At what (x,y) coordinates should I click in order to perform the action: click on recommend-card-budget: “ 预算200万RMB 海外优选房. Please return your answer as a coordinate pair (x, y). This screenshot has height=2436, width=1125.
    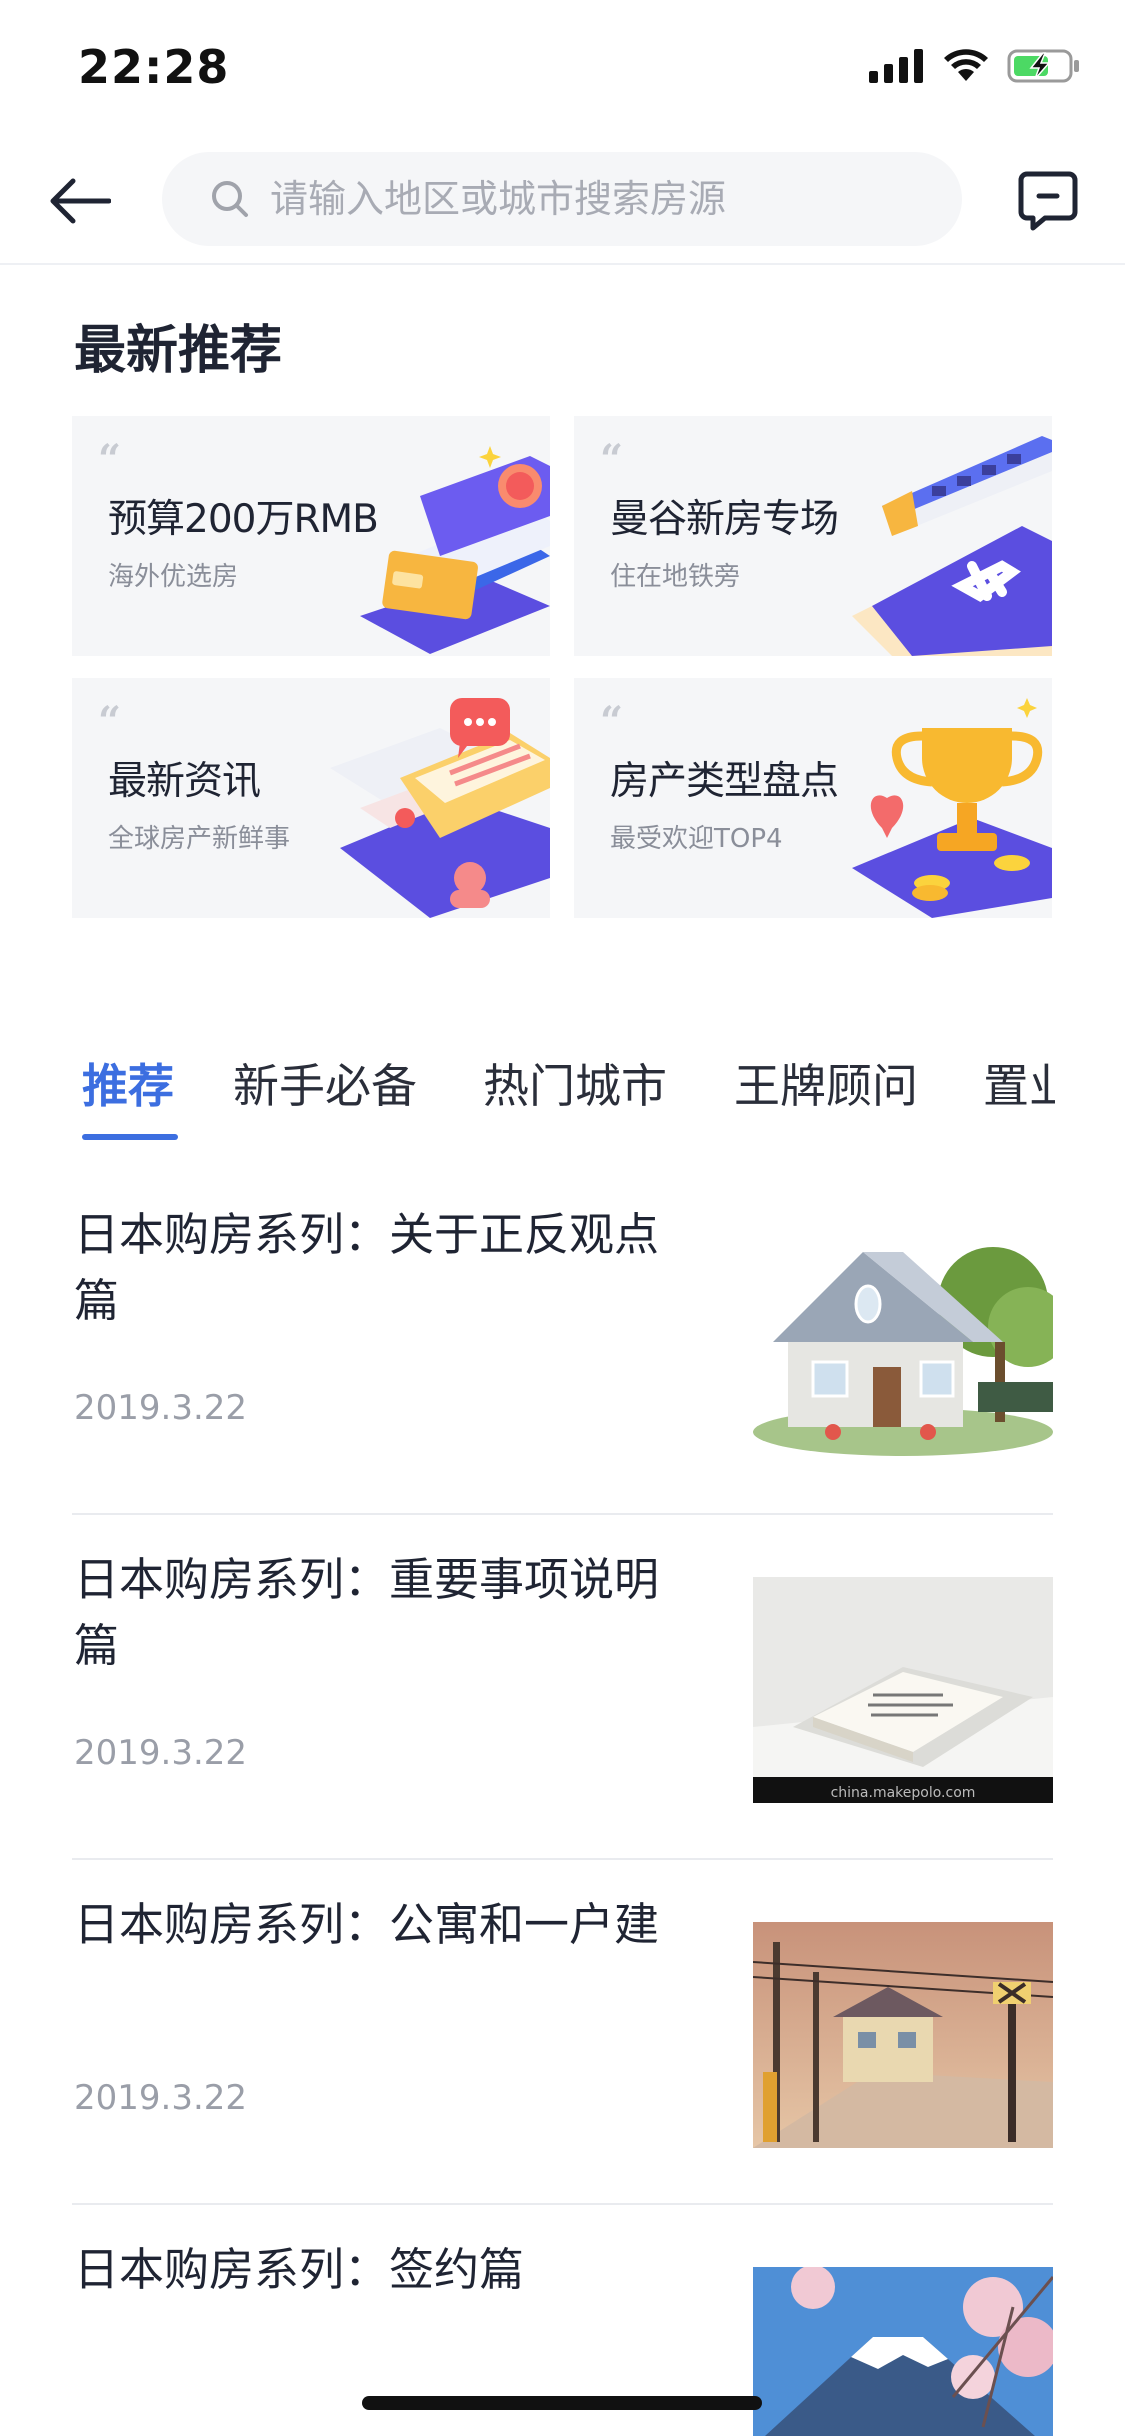
    Looking at the image, I should click on (311, 536).